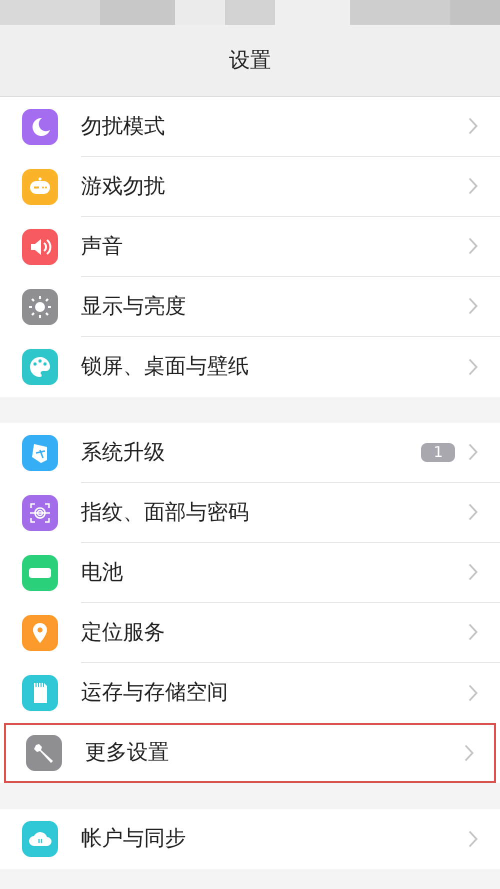 The image size is (500, 889). What do you see at coordinates (250, 453) in the screenshot?
I see `settings-row: 系统升级 1` at bounding box center [250, 453].